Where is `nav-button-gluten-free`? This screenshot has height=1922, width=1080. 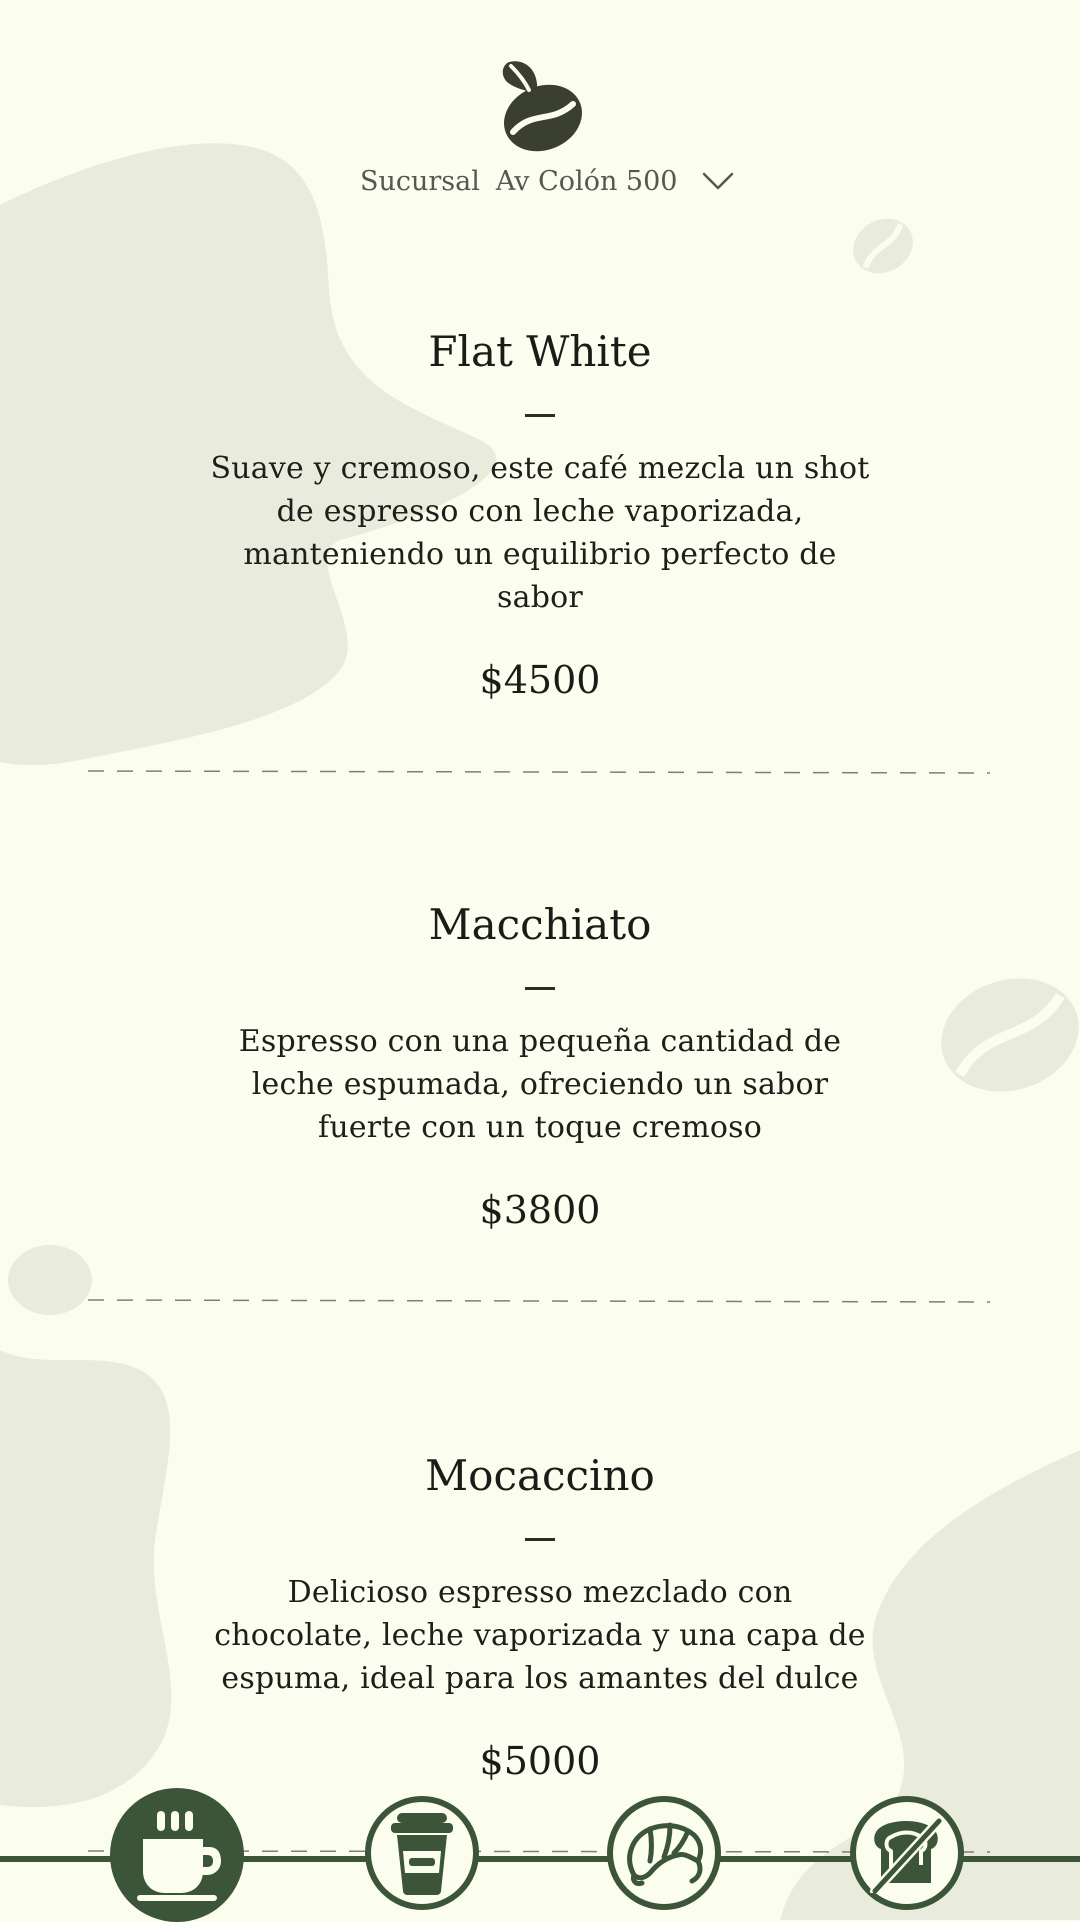
nav-button-gluten-free is located at coordinates (907, 1853).